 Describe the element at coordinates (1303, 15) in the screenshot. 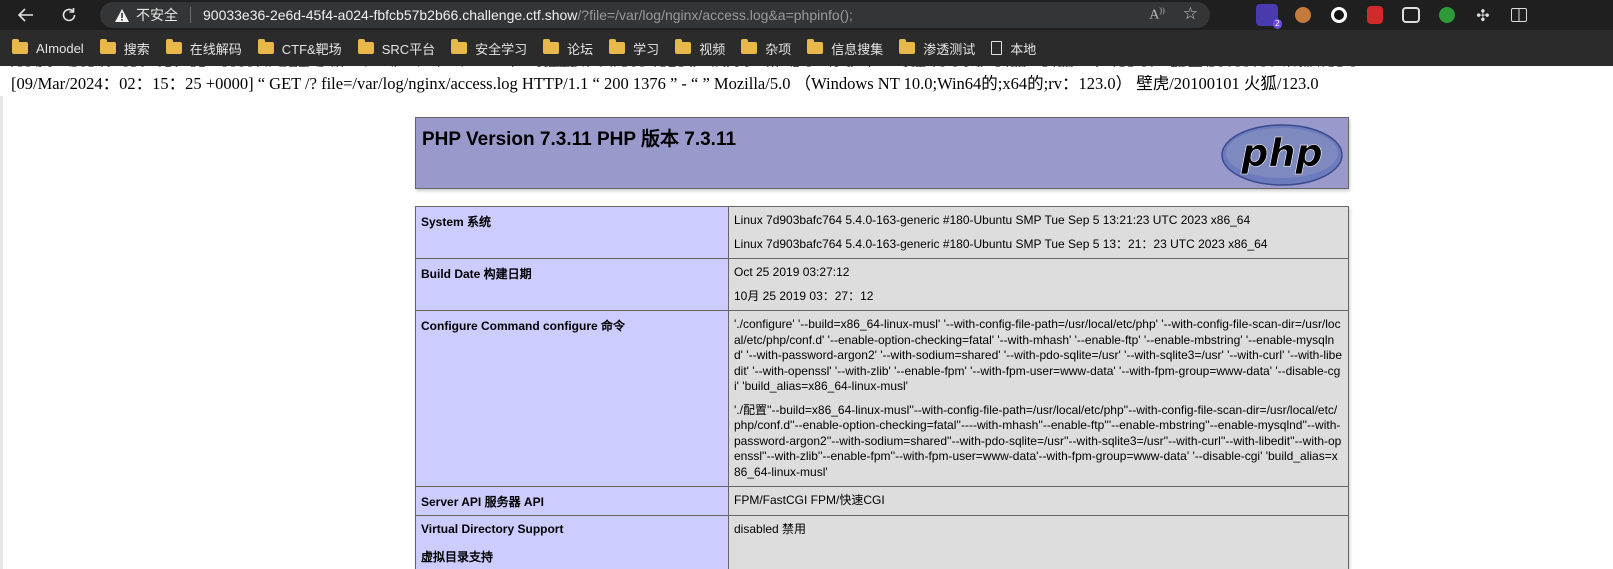

I see `cookie-extension-icon` at that location.